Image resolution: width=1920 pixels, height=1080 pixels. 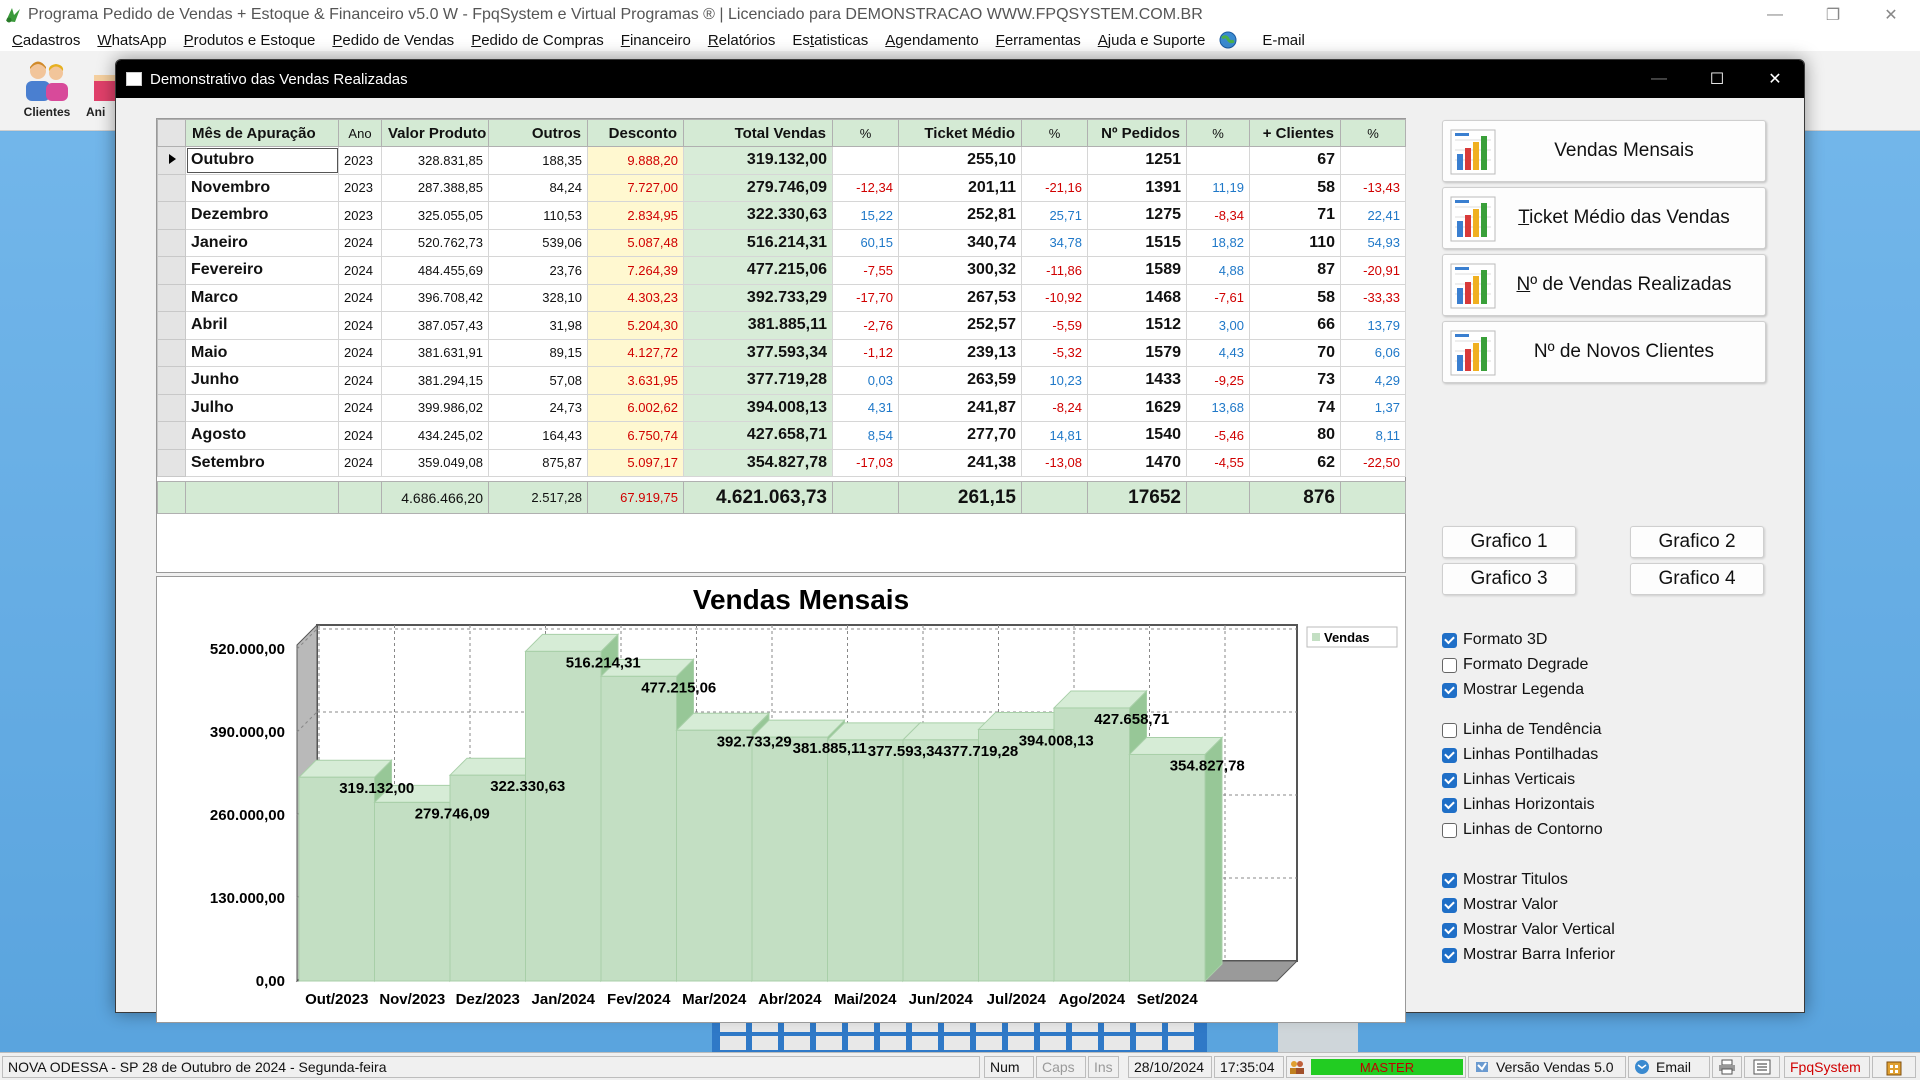 What do you see at coordinates (1775, 14) in the screenshot?
I see `minimize-button: —` at bounding box center [1775, 14].